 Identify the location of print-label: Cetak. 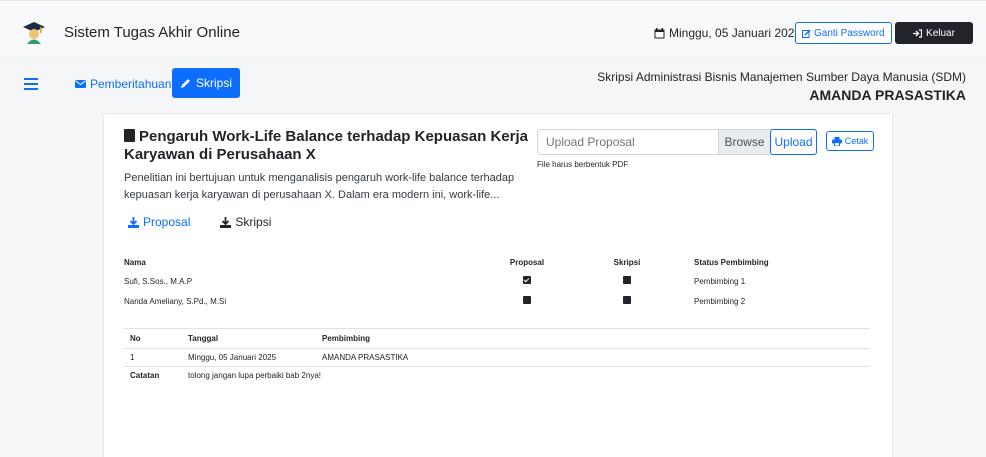
(856, 141).